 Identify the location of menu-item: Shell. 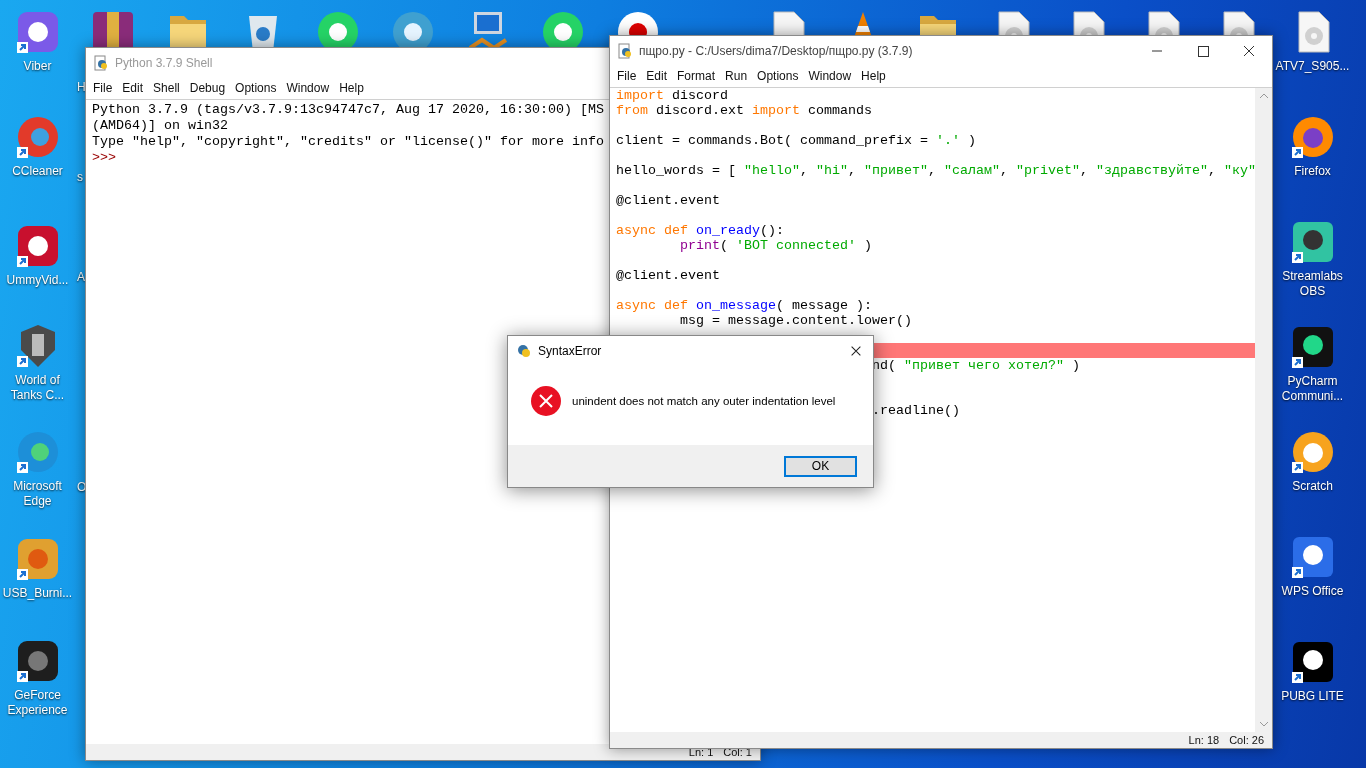
(166, 88).